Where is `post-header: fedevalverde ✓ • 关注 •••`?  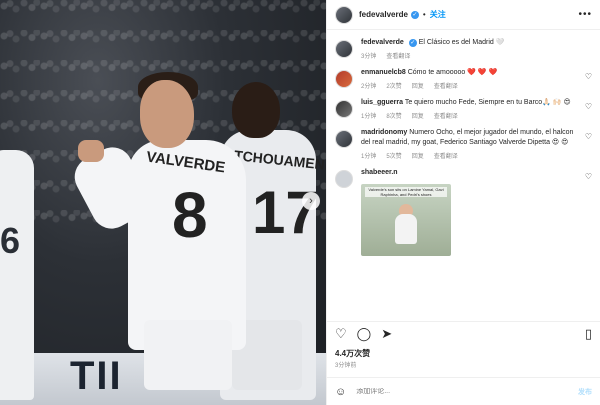
post-header: fedevalverde ✓ • 关注 ••• is located at coordinates (463, 15).